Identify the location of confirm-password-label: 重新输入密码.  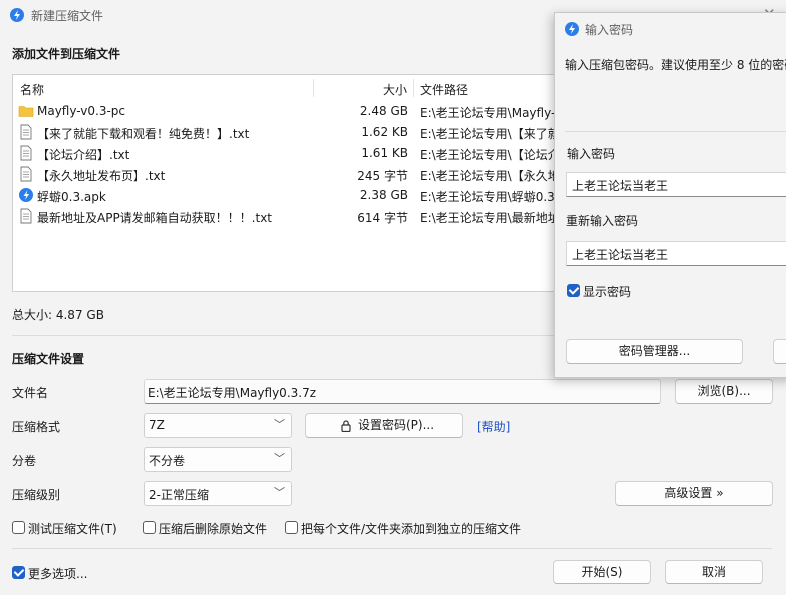
(602, 221).